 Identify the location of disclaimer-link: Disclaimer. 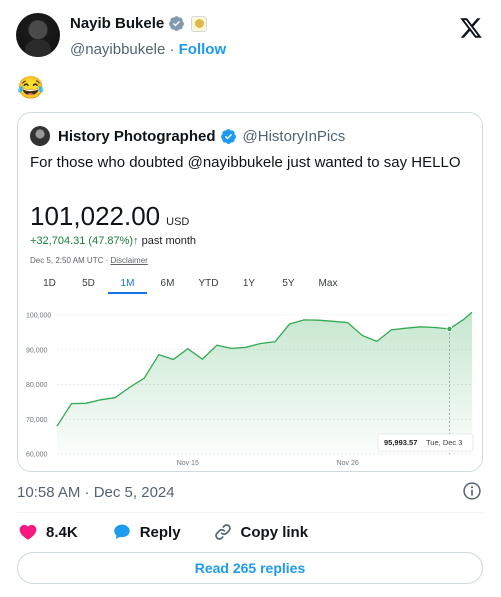
(129, 260).